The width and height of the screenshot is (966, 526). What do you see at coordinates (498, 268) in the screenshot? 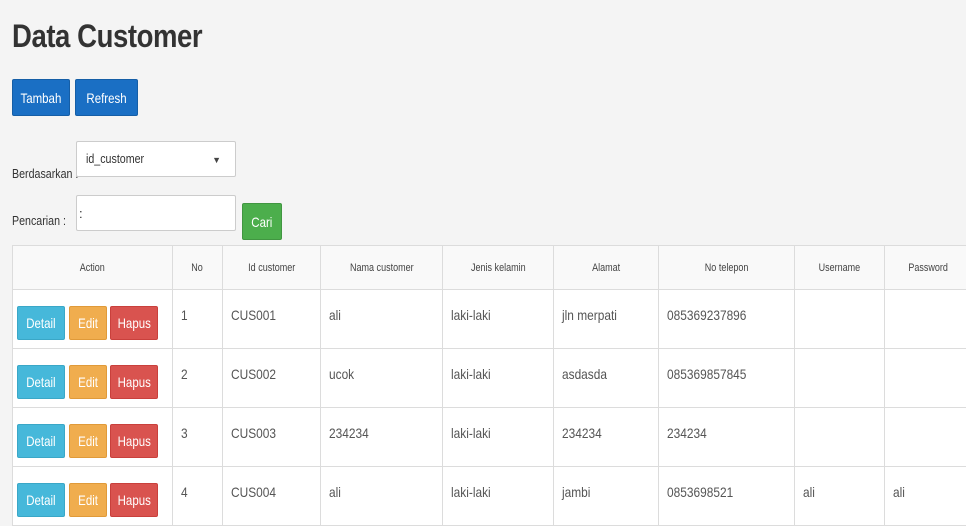
I see `header-jenis-kelamin: Jenis kelamin` at bounding box center [498, 268].